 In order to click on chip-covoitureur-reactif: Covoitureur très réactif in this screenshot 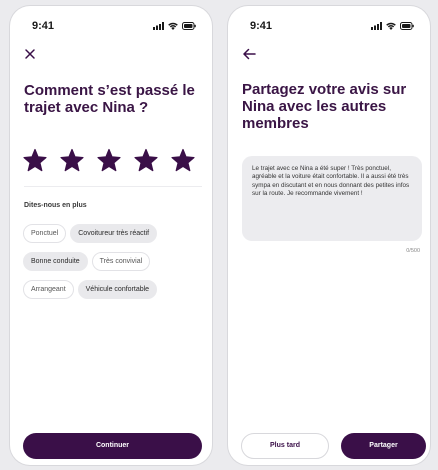, I will do `click(114, 233)`.